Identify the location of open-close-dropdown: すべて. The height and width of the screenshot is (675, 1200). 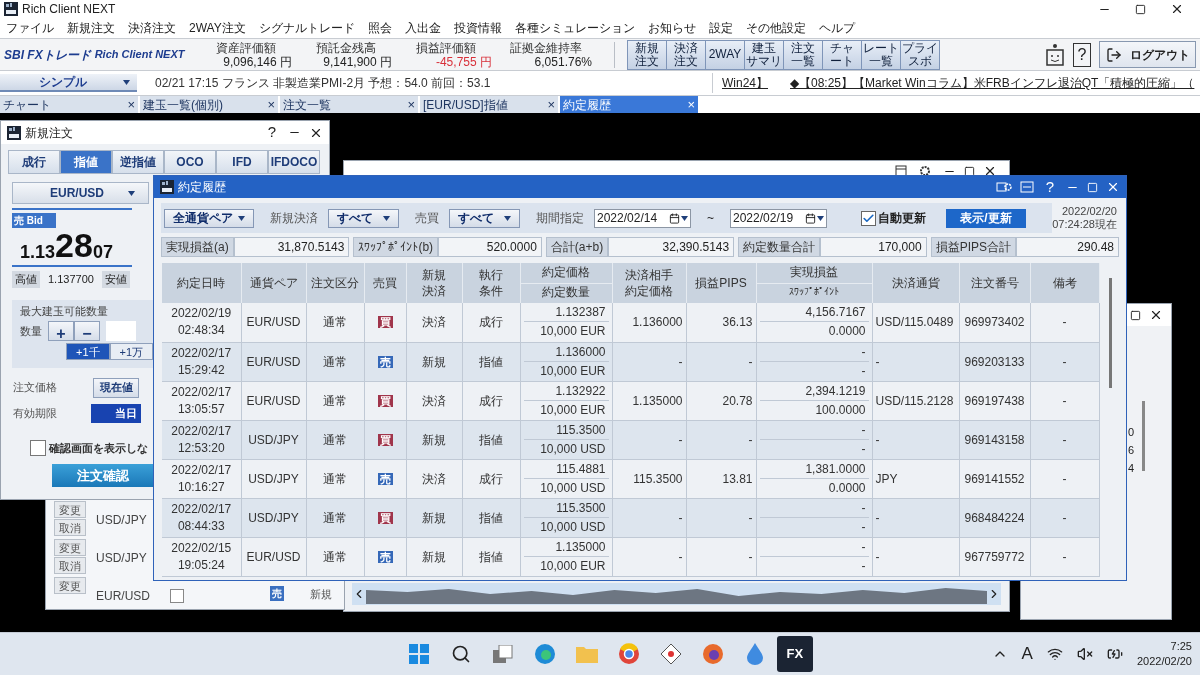
(363, 218).